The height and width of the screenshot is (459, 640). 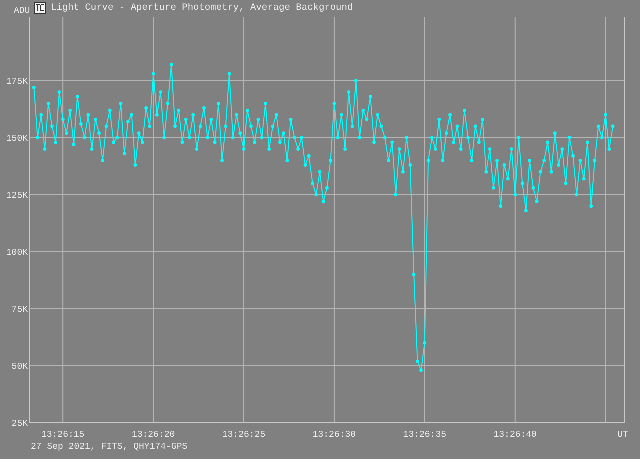 I want to click on axis-label: 50K, so click(x=20, y=367).